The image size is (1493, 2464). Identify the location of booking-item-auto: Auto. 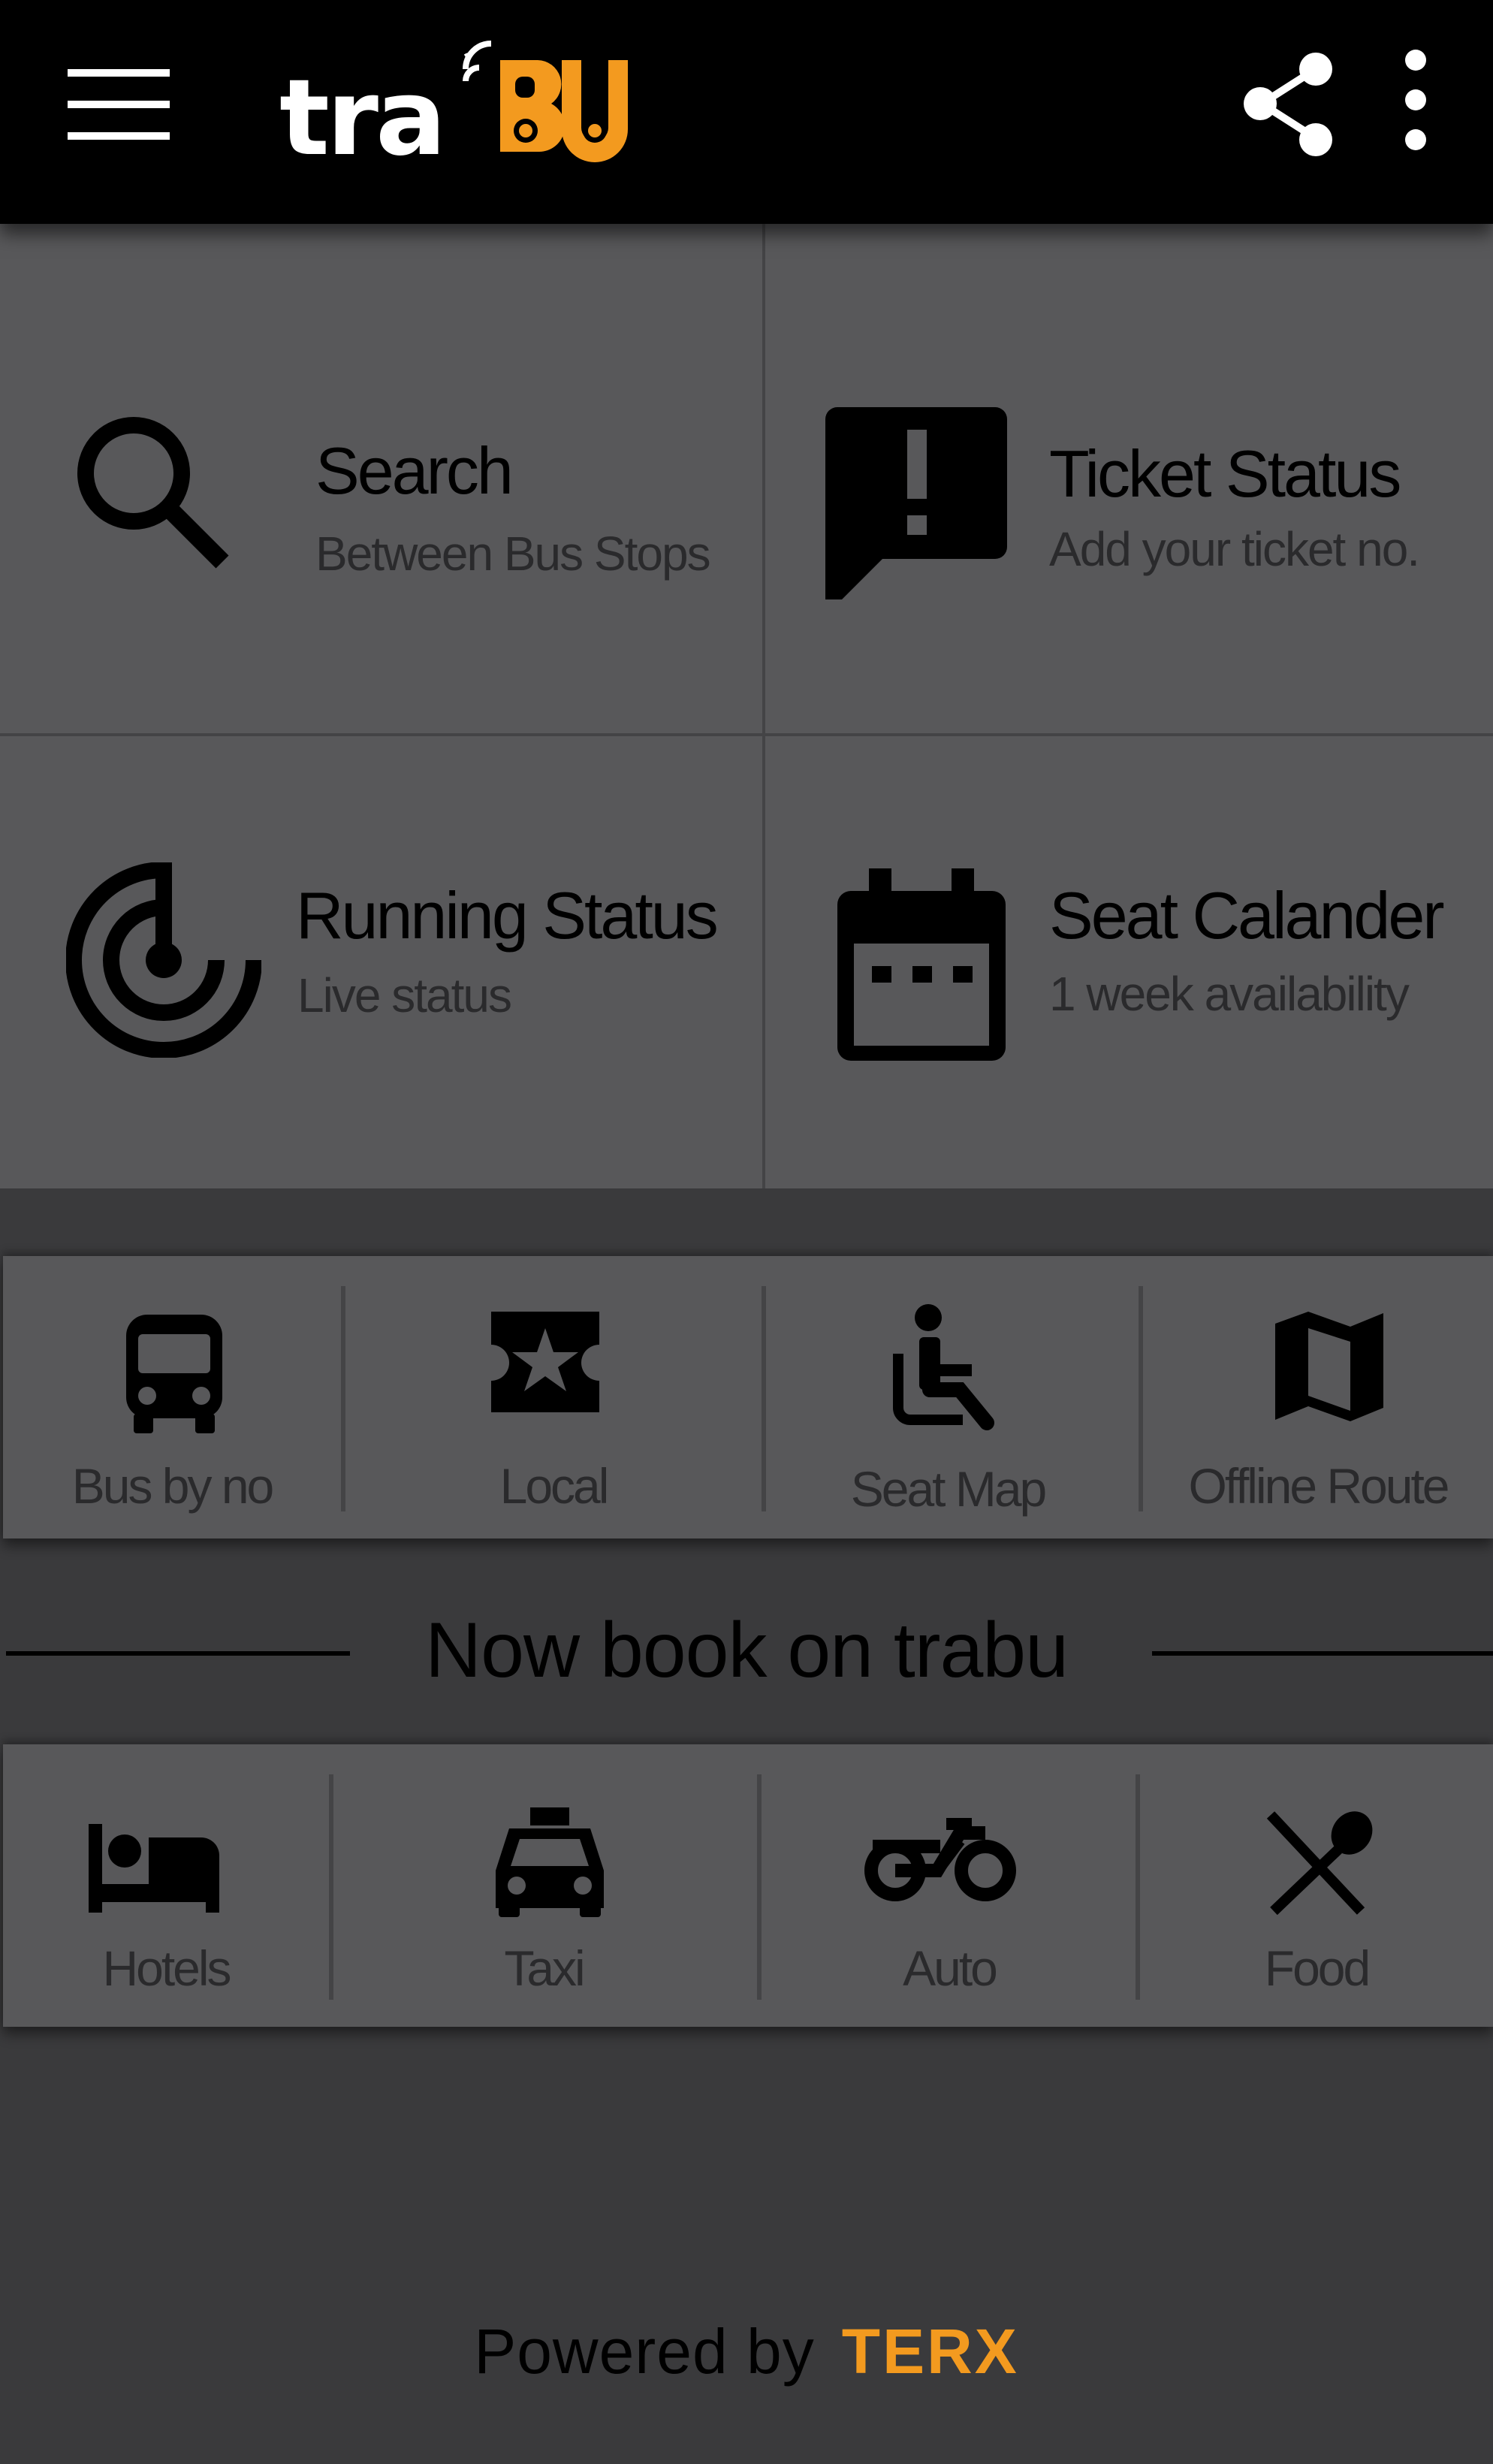
(949, 1885).